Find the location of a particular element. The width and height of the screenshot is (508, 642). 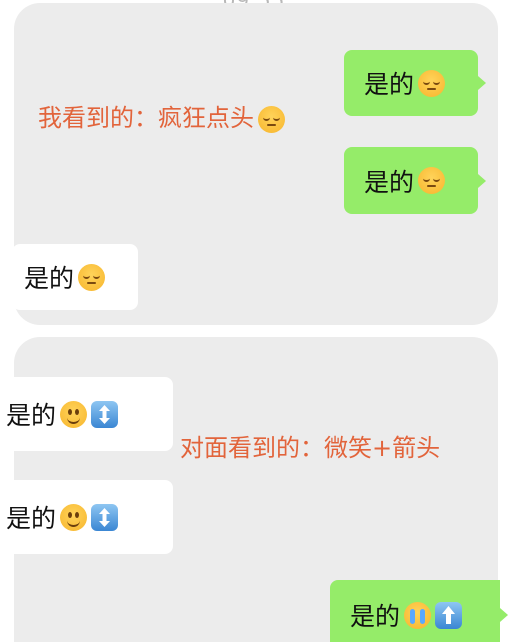

up-arrow-icon is located at coordinates (449, 615).